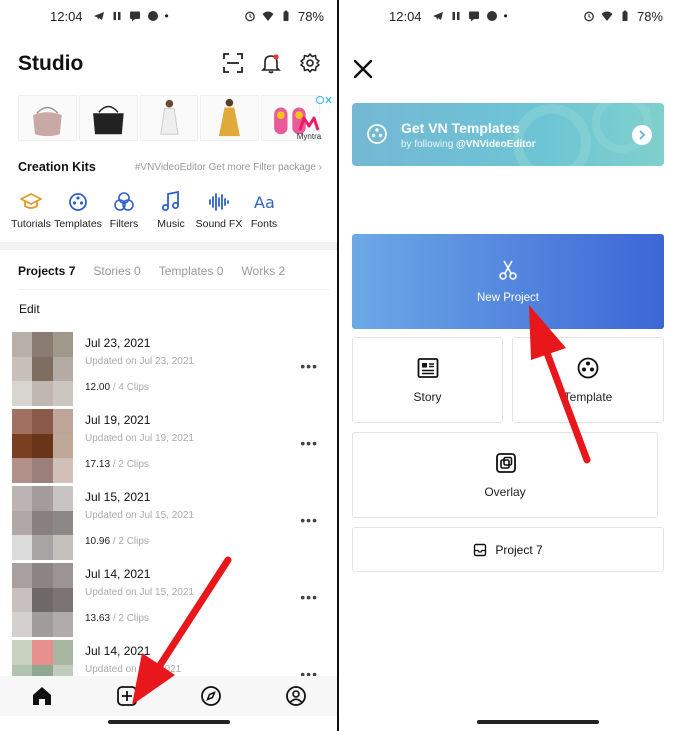 The height and width of the screenshot is (731, 677). Describe the element at coordinates (139, 515) in the screenshot. I see `project-updated: Updated on Jul 15, 2021` at that location.